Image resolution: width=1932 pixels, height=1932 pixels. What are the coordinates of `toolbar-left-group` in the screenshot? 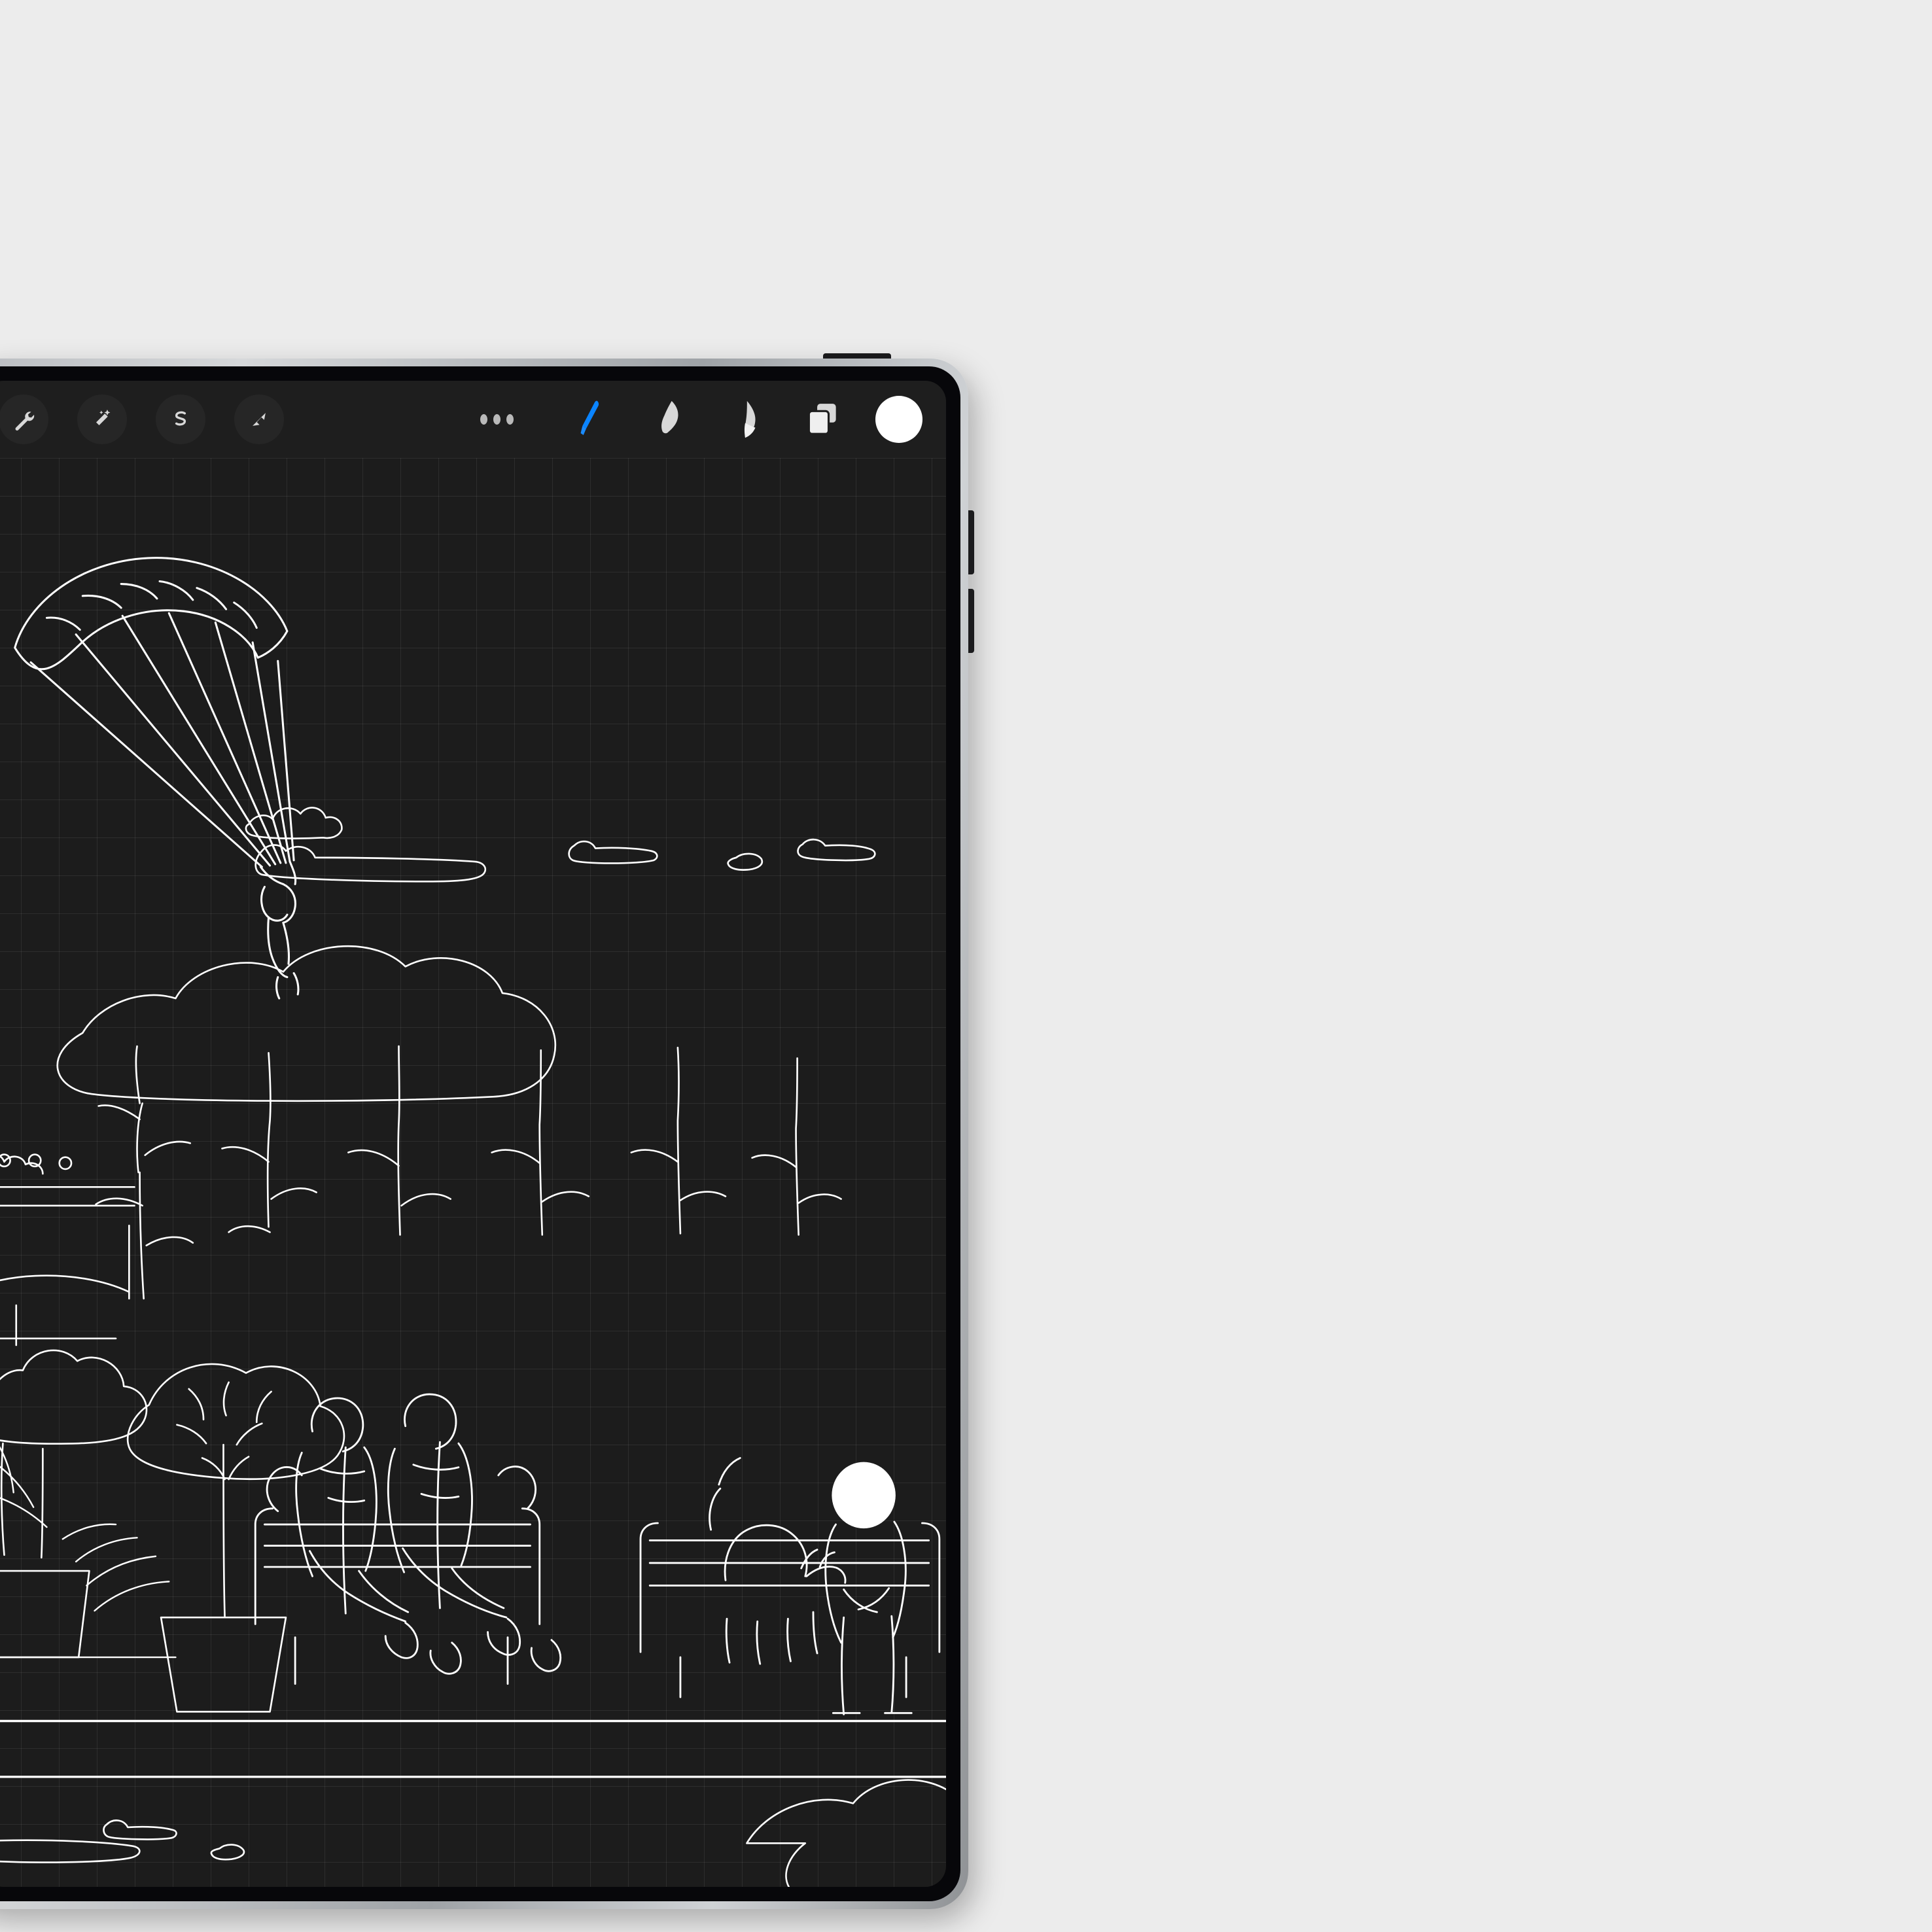 It's located at (142, 419).